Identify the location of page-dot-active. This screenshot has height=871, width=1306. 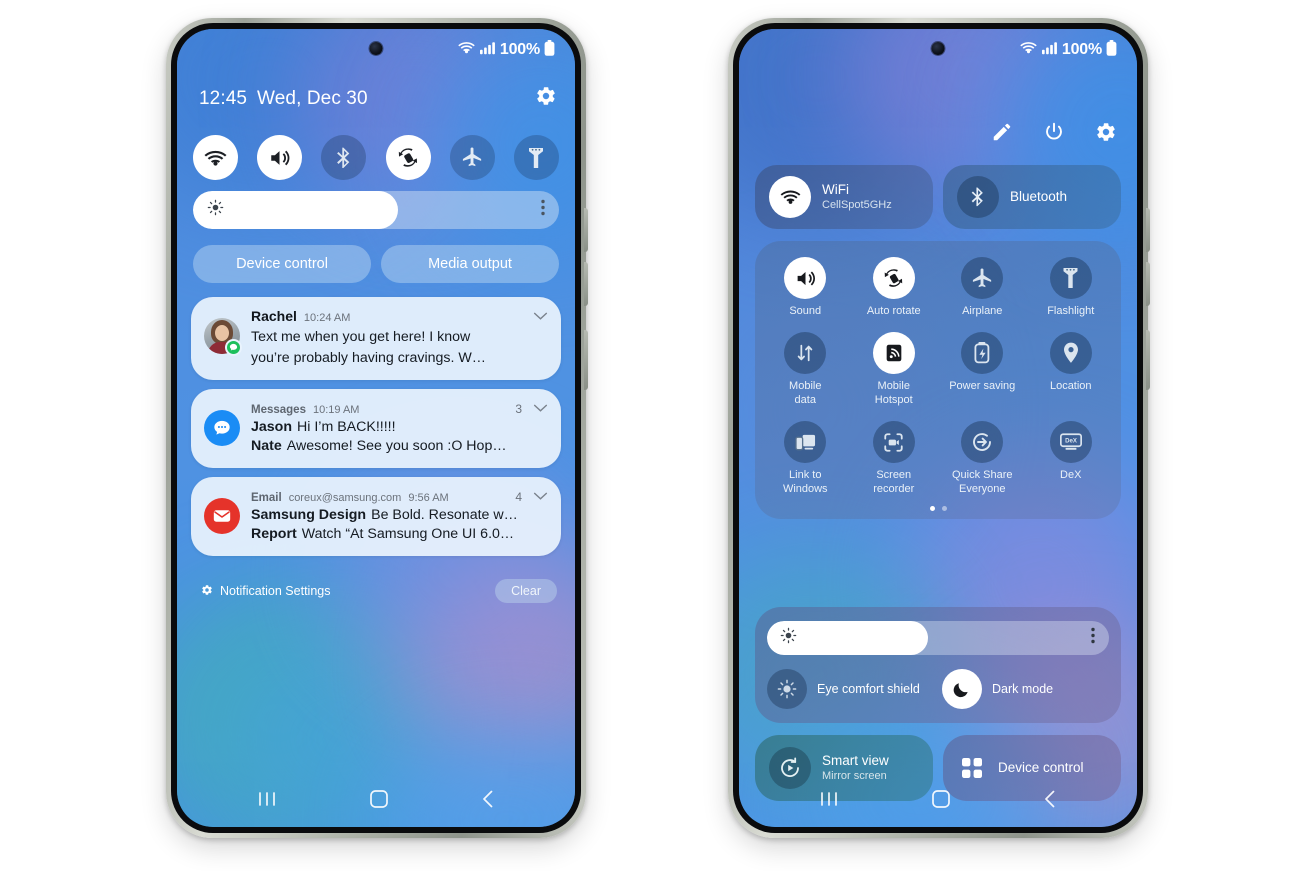
(932, 509).